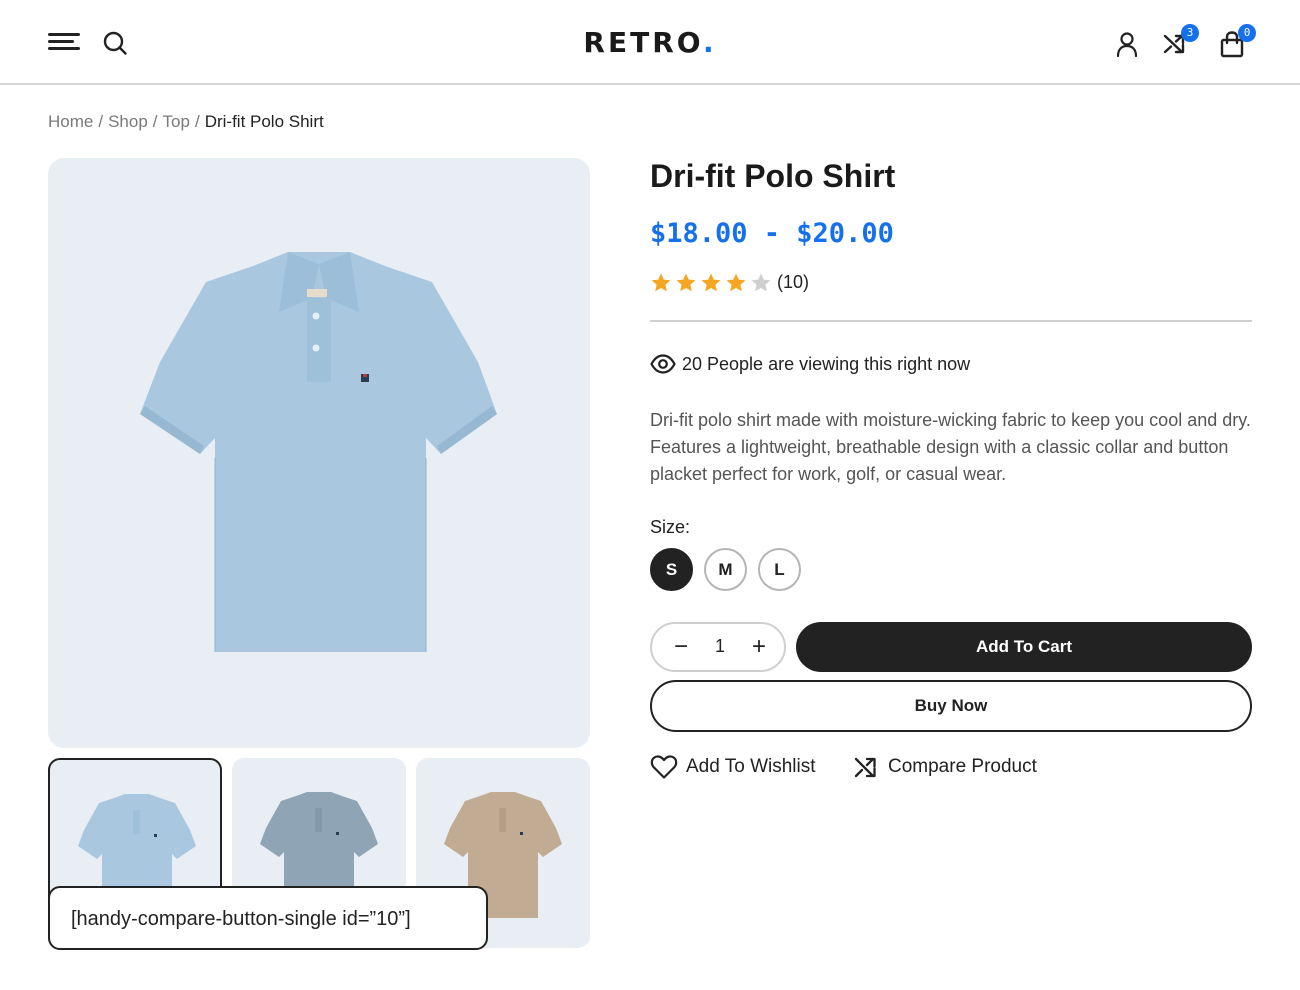 The height and width of the screenshot is (990, 1300). I want to click on logo-text: RETRO, so click(643, 42).